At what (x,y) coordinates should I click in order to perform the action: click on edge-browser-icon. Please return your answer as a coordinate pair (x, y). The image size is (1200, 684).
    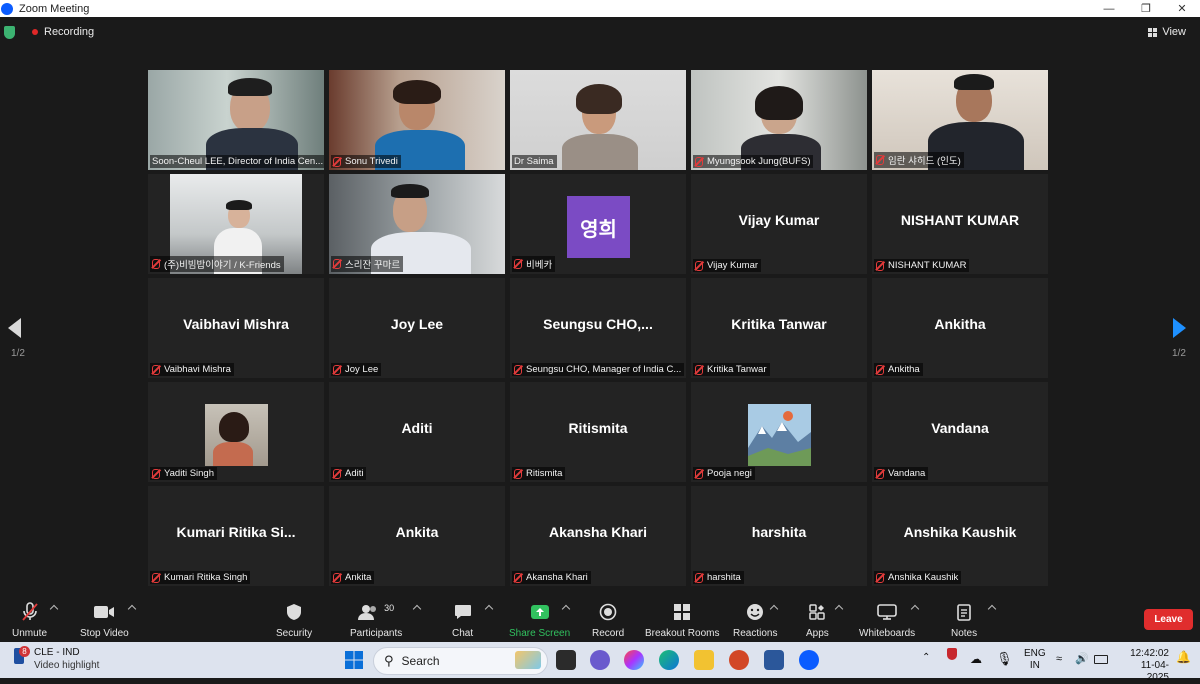
    Looking at the image, I should click on (669, 660).